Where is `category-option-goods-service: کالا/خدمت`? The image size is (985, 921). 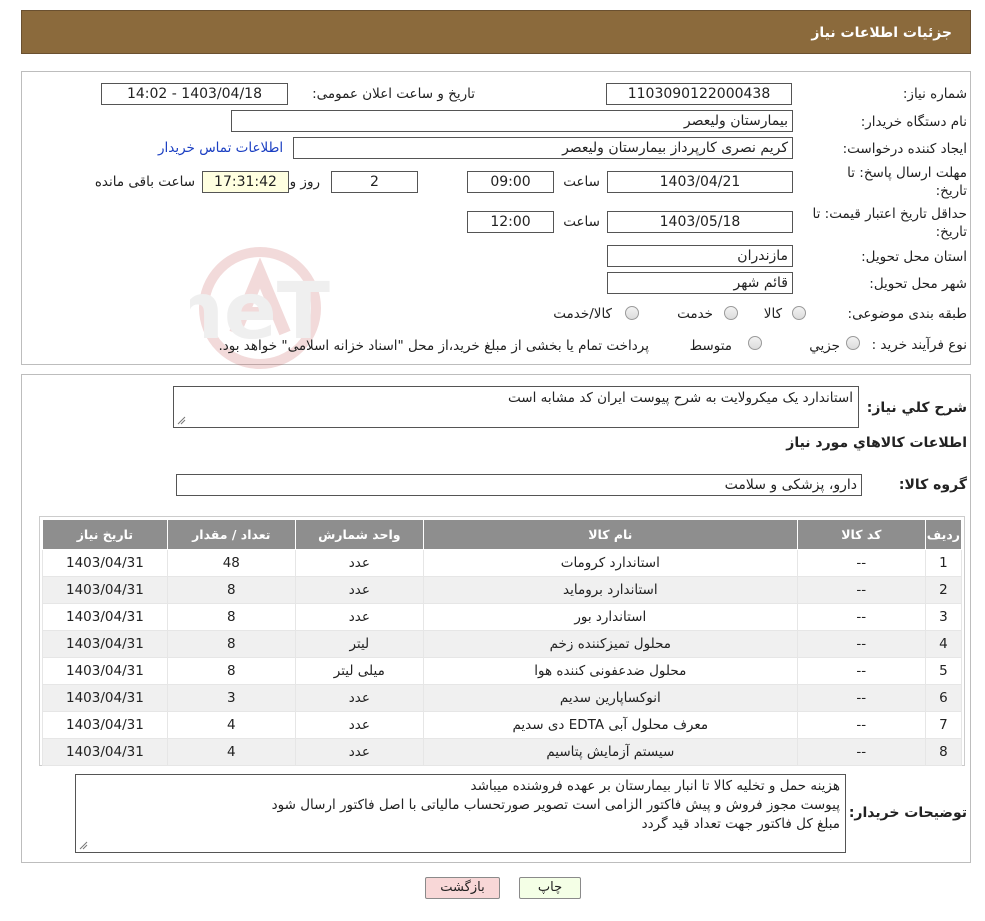
category-option-goods-service: کالا/خدمت is located at coordinates (582, 314).